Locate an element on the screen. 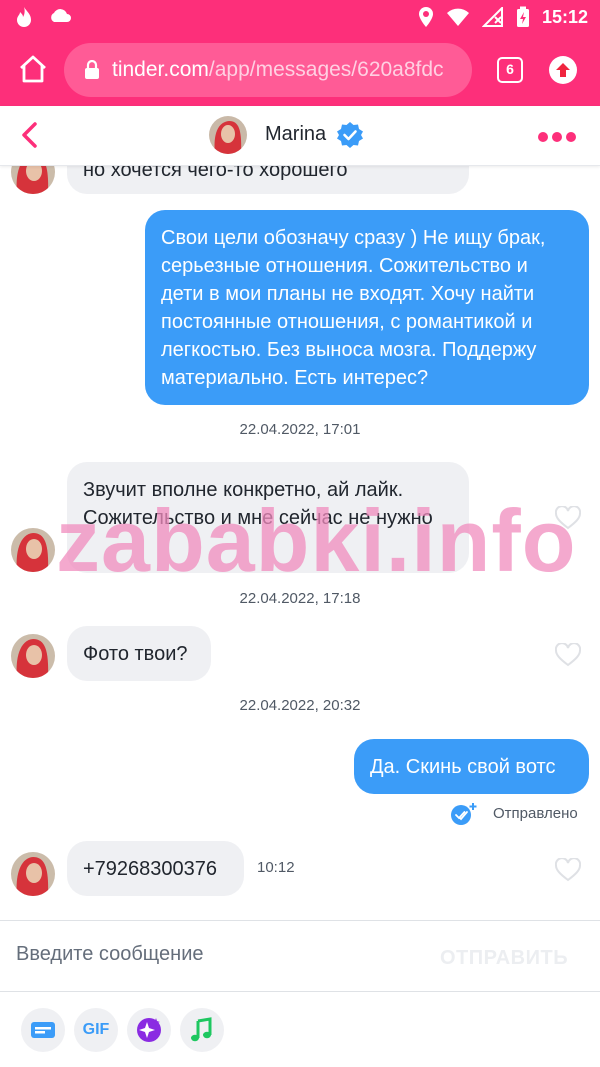  attachment-toolbar: GIF is located at coordinates (300, 1029).